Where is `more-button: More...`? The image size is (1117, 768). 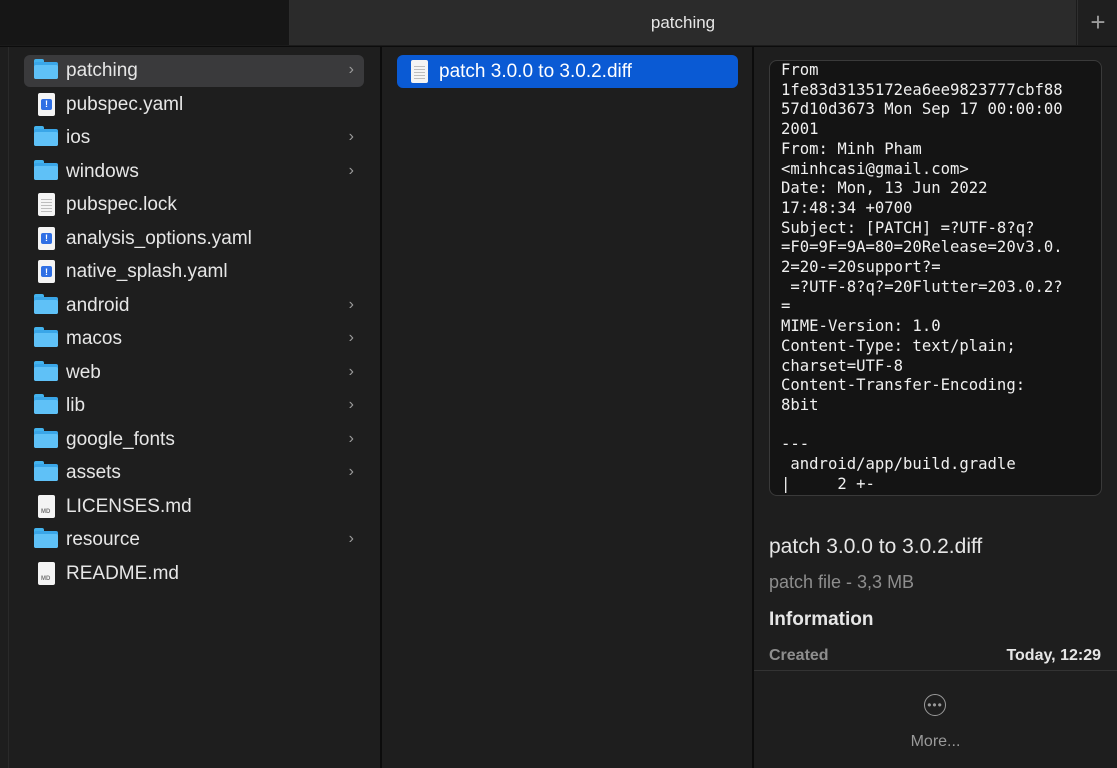 more-button: More... is located at coordinates (935, 742).